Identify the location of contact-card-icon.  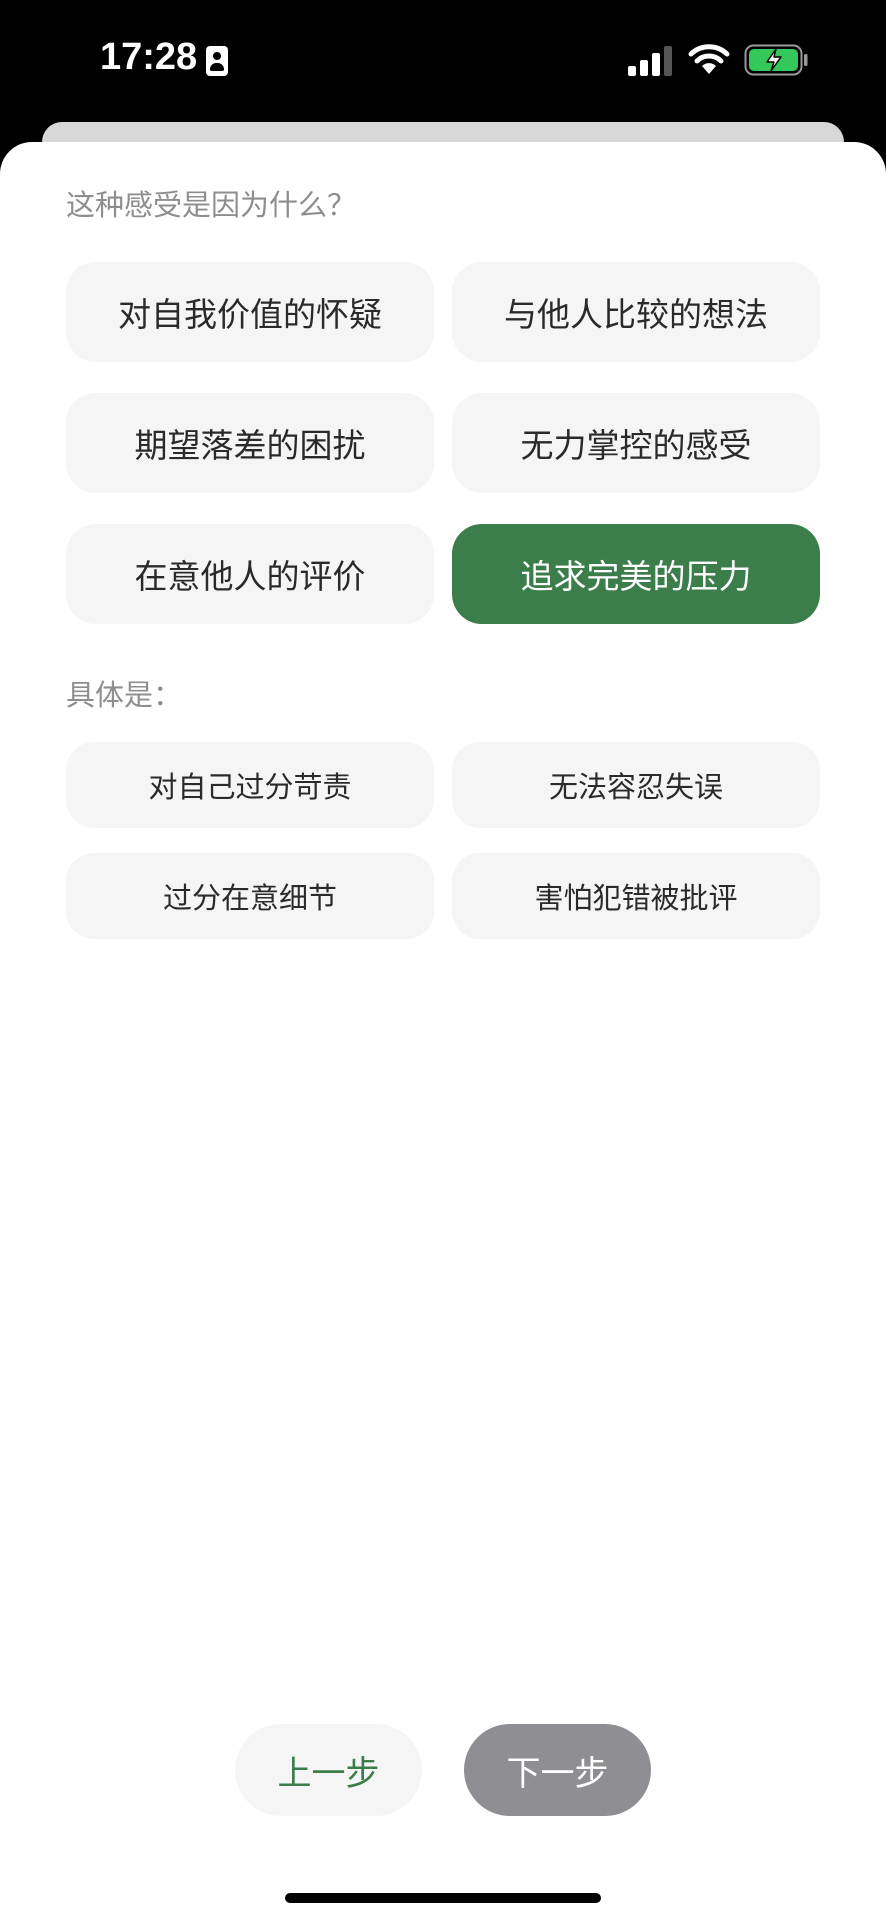
(217, 61).